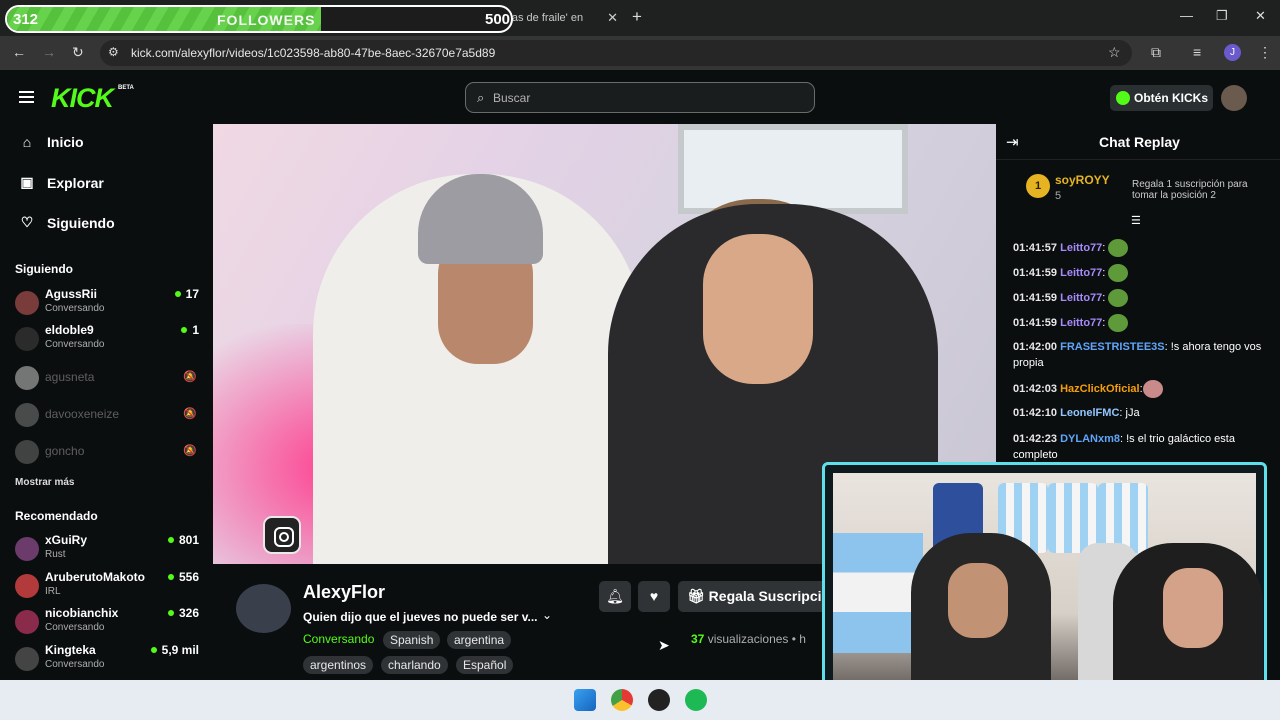  Describe the element at coordinates (78, 52) in the screenshot. I see `reload-icon: ↻` at that location.